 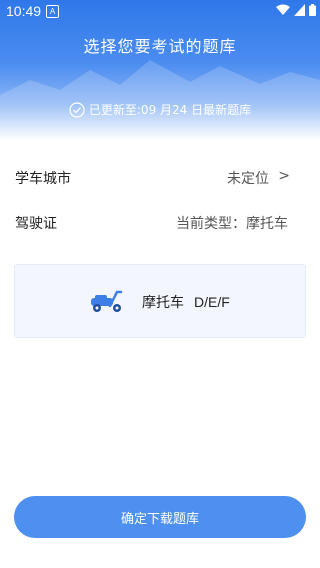 What do you see at coordinates (160, 177) in the screenshot?
I see `city-row: 学车城市 未定位 >` at bounding box center [160, 177].